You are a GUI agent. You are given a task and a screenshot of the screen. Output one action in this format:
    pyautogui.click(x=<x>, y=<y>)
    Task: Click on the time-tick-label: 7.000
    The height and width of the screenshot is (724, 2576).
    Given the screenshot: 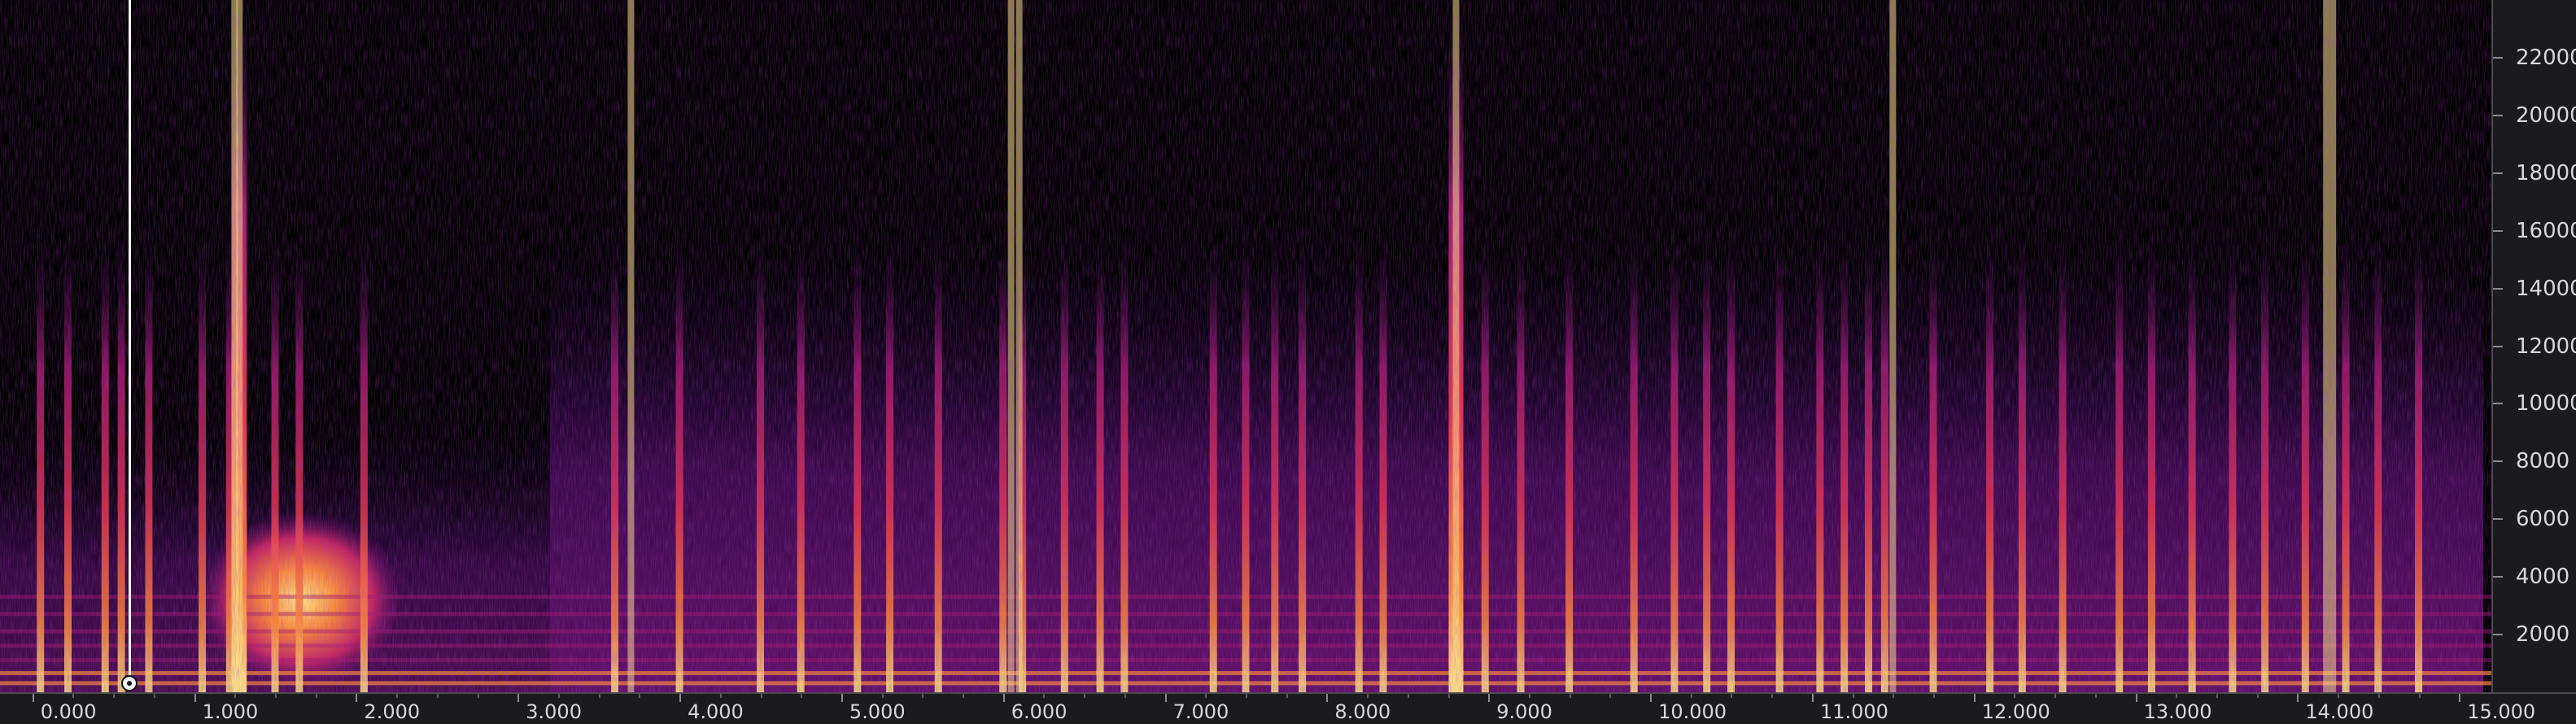 What is the action you would take?
    pyautogui.click(x=1200, y=711)
    